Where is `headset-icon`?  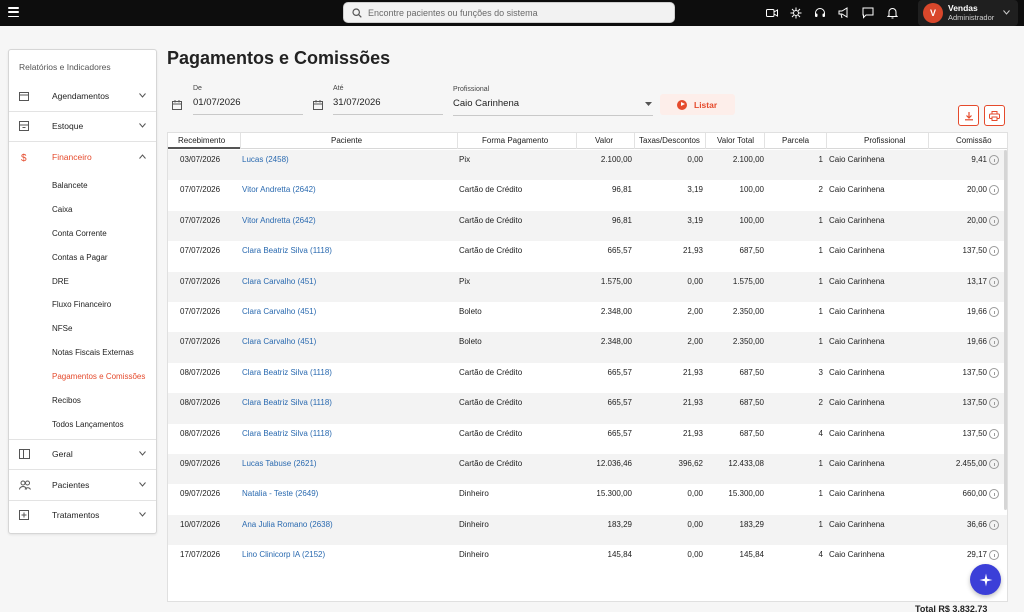 headset-icon is located at coordinates (820, 13).